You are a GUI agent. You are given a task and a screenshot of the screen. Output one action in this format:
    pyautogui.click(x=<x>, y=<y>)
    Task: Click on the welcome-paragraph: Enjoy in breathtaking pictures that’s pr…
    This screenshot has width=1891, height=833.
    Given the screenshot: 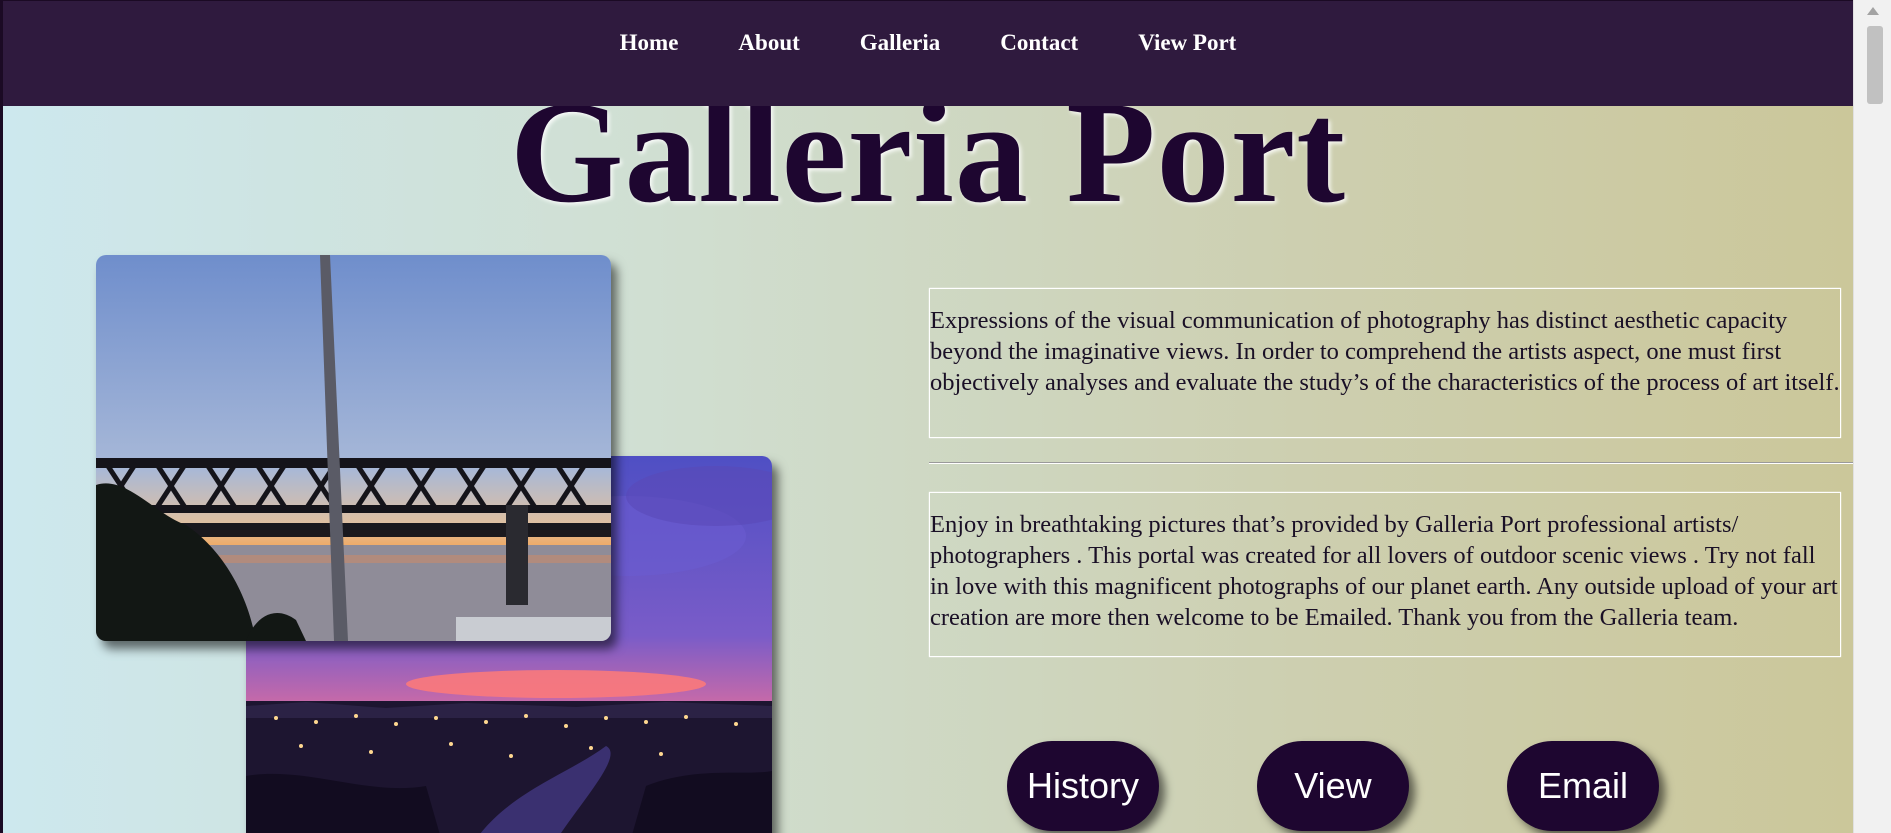 What is the action you would take?
    pyautogui.click(x=1384, y=571)
    